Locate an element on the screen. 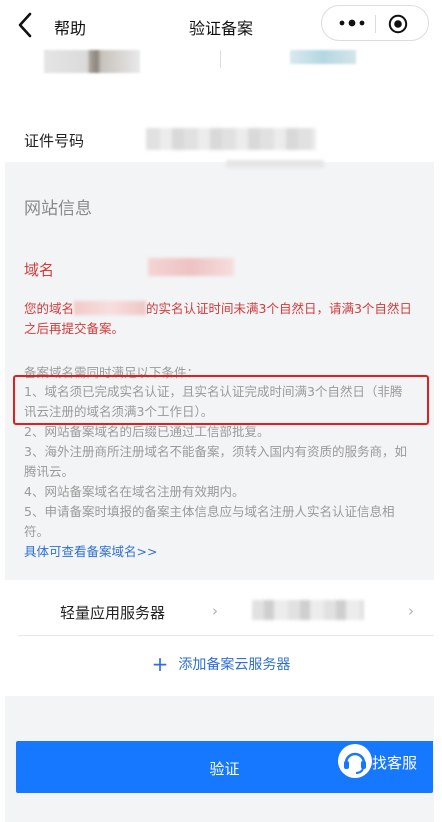 The width and height of the screenshot is (442, 822). close-miniprogram-icon is located at coordinates (398, 24).